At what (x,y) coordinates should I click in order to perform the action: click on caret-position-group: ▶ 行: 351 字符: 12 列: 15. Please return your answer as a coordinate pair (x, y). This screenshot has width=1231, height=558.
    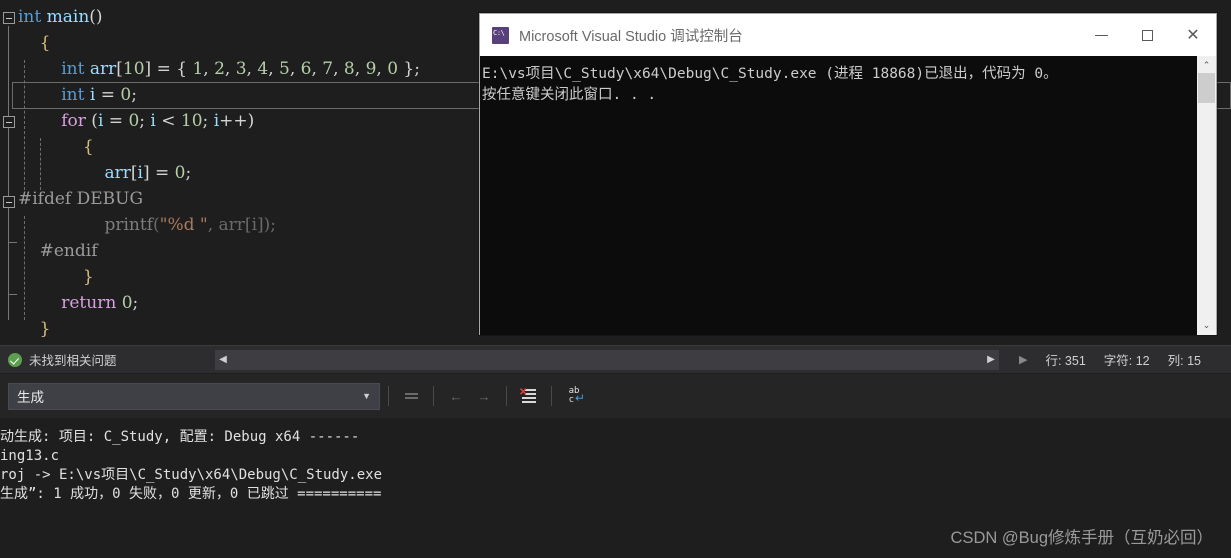
    Looking at the image, I should click on (1115, 359).